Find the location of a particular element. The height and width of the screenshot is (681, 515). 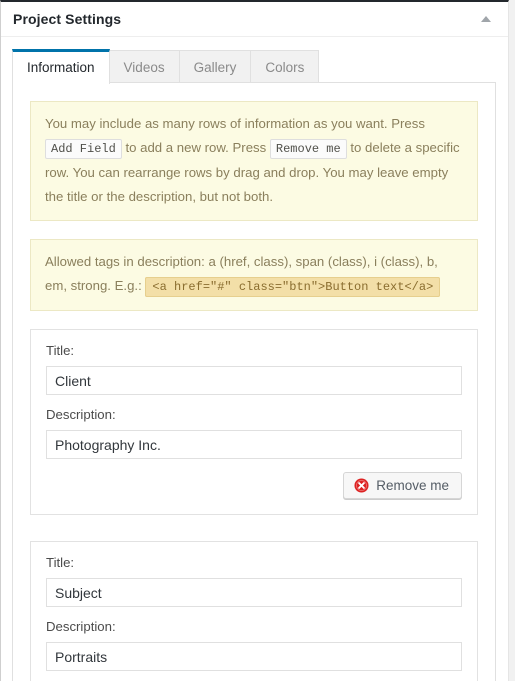

inline-code-add-field: Add Field is located at coordinates (83, 149).